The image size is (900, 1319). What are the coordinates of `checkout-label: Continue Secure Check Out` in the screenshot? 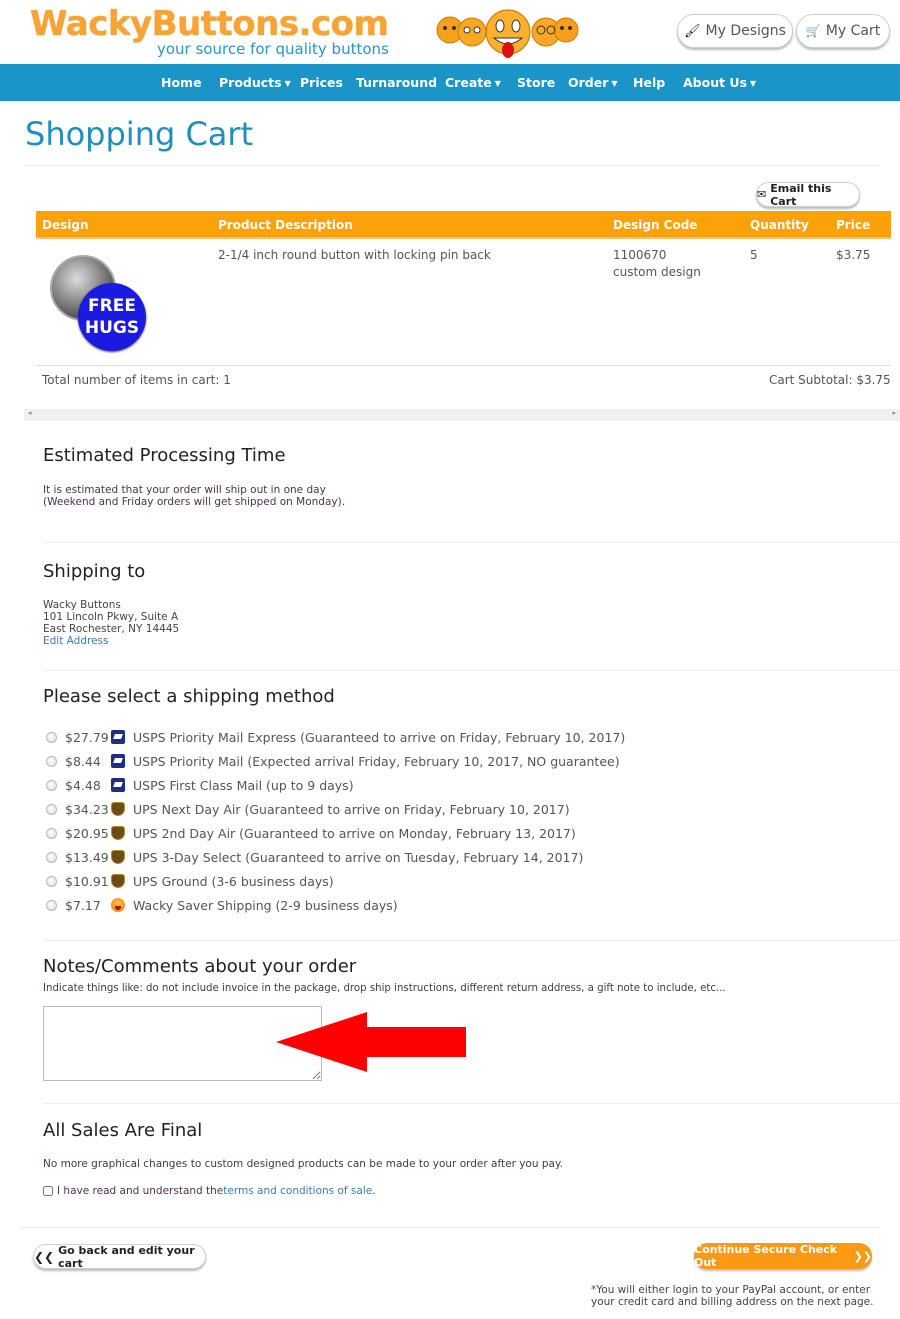 It's located at (766, 1256).